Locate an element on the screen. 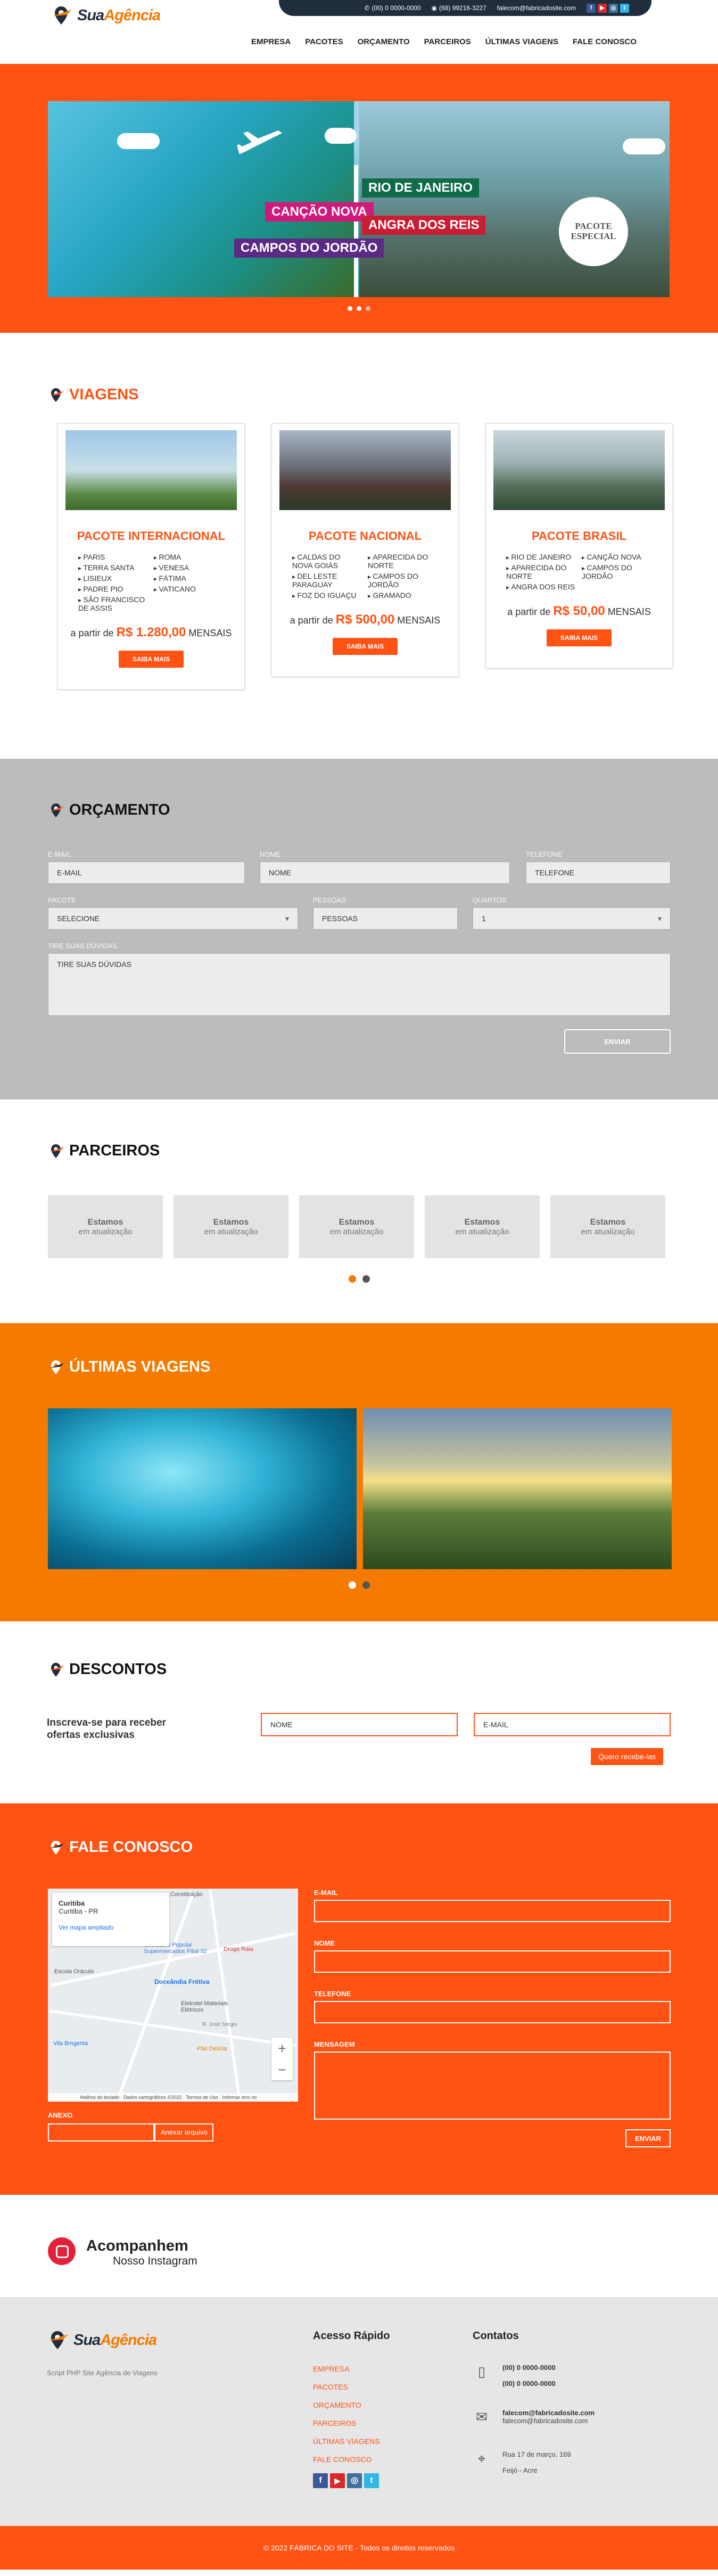 The height and width of the screenshot is (2576, 718). logo: SuaAgência is located at coordinates (106, 15).